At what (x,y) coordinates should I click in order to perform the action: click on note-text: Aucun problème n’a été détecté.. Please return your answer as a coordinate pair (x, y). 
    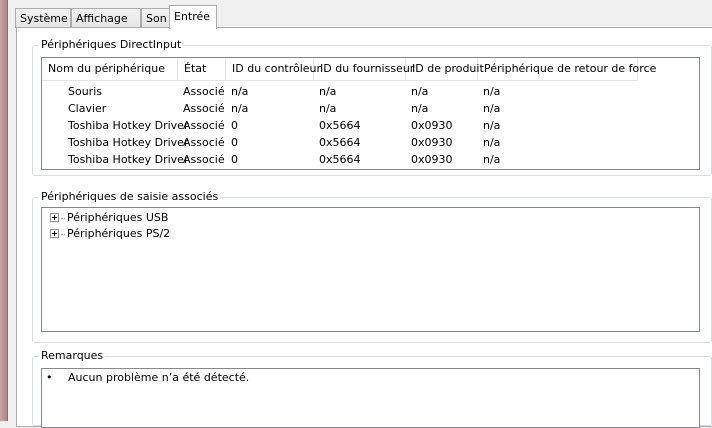
    Looking at the image, I should click on (159, 377).